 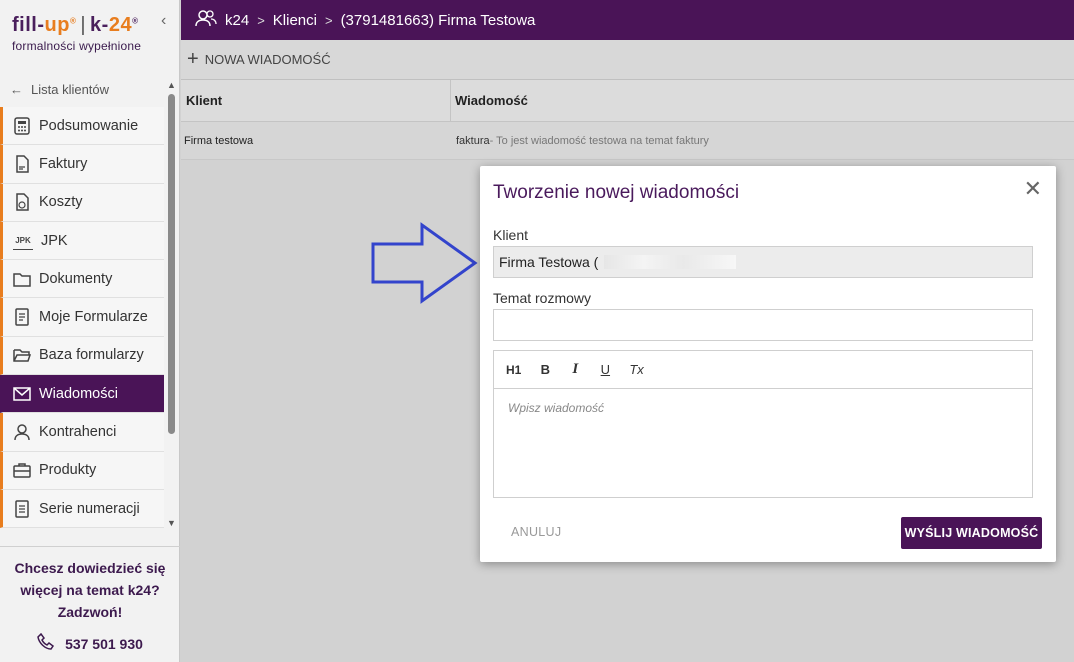 I want to click on annotation-arrow-icon, so click(x=424, y=263).